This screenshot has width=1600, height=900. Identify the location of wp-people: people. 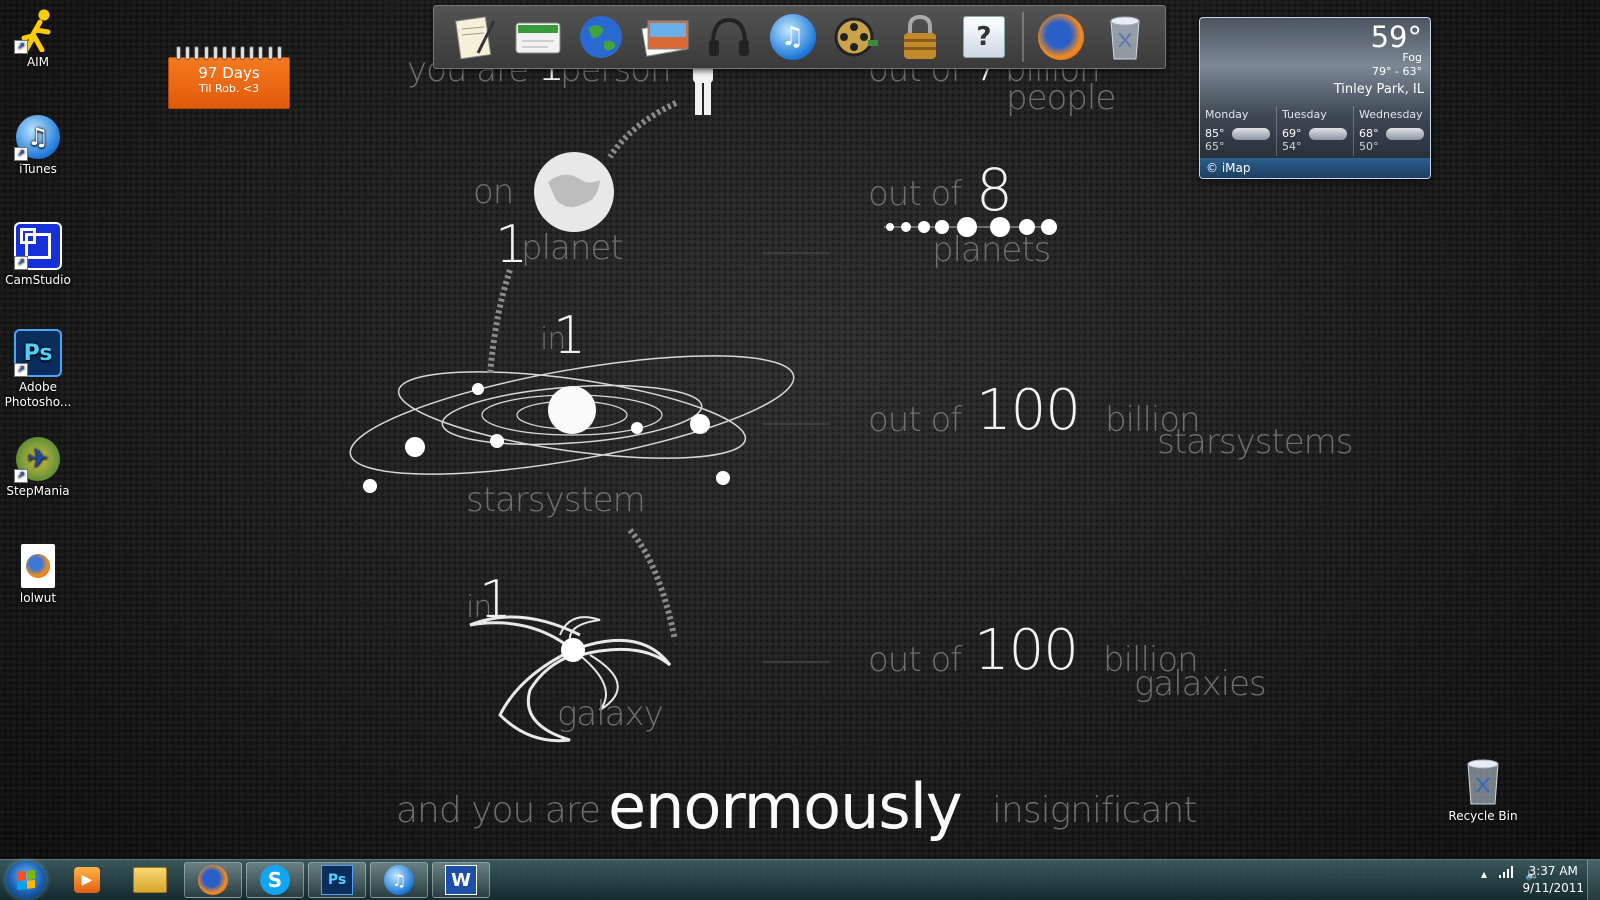
(1061, 98).